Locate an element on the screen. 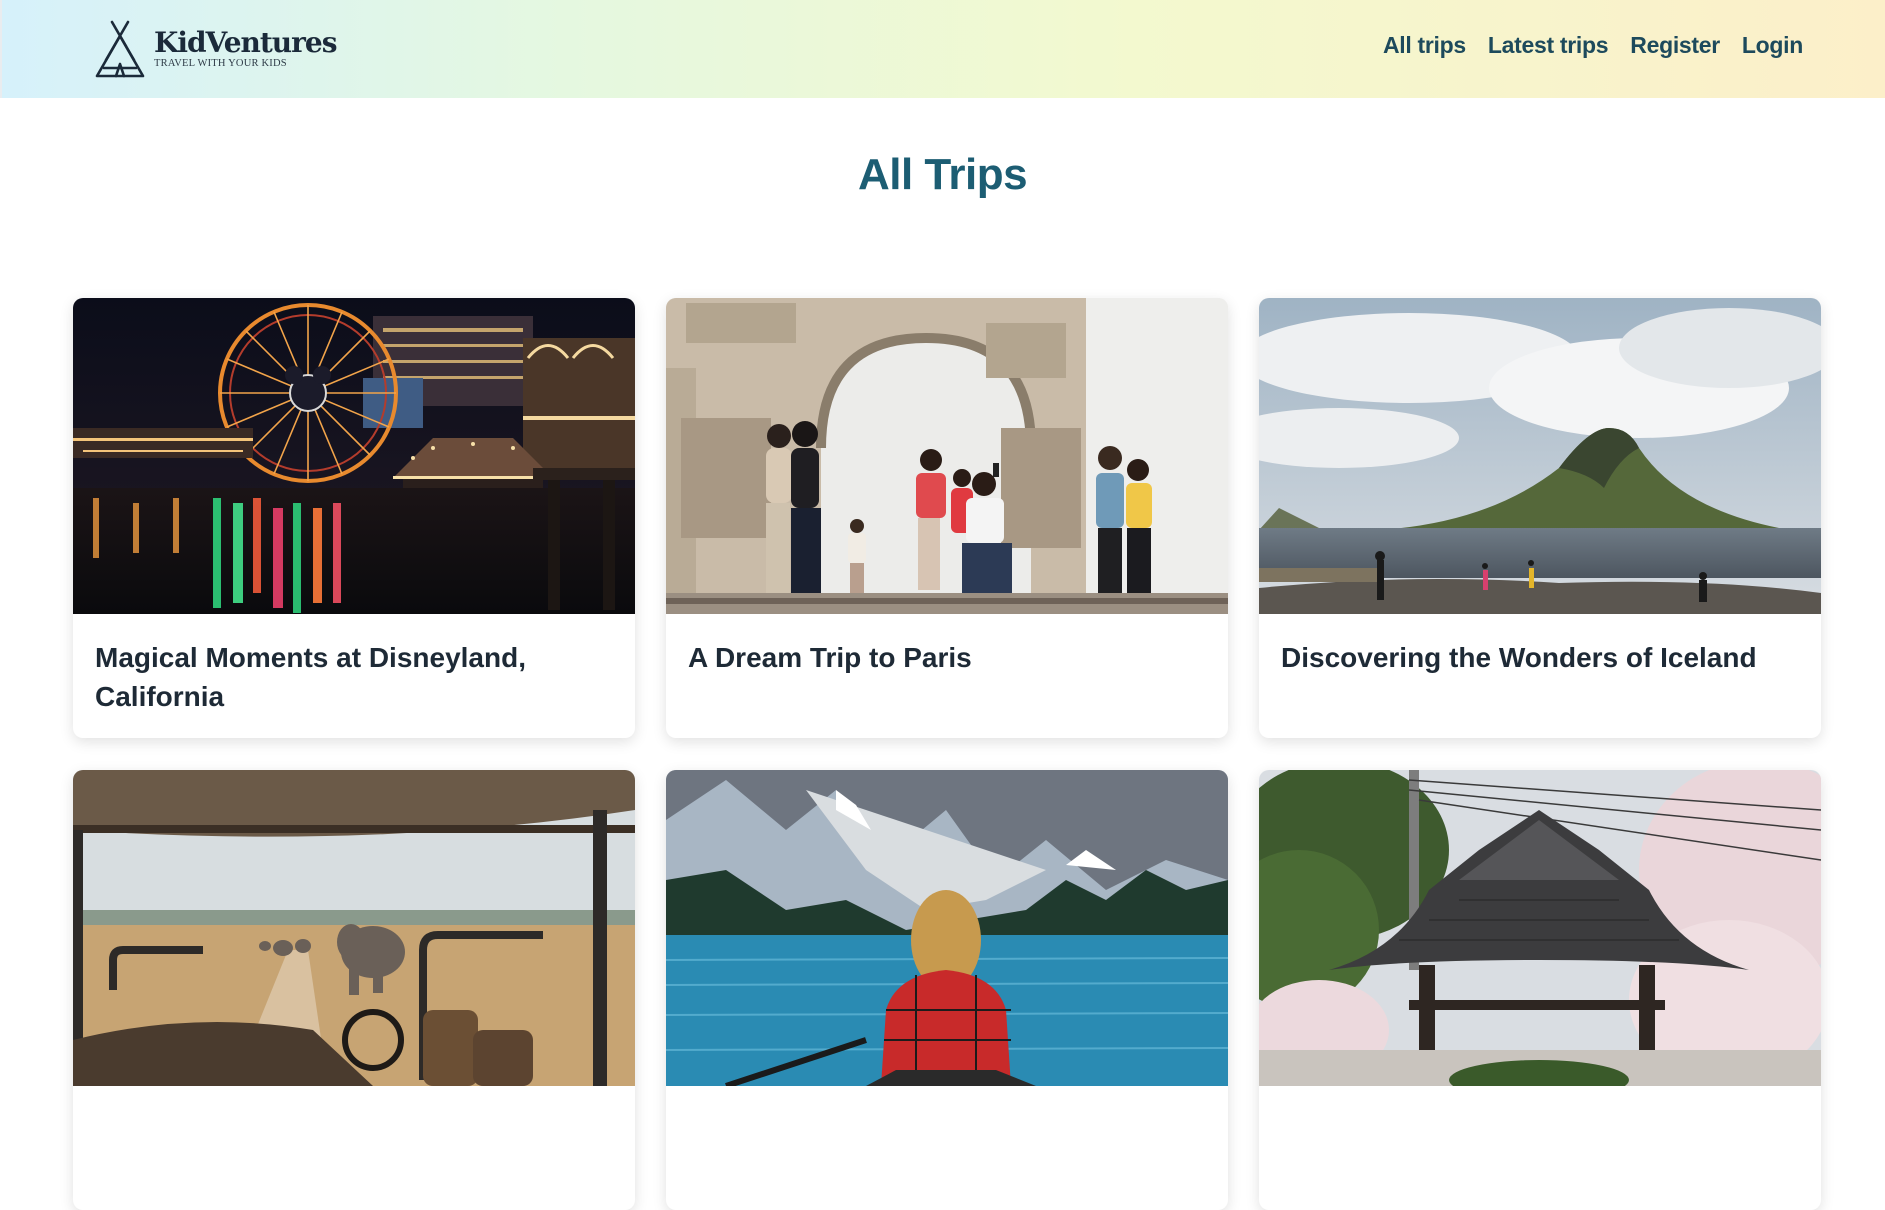 This screenshot has height=1210, width=1885. brand-logo: KidVentures TRAVEL WITH YOUR KIDS is located at coordinates (215, 49).